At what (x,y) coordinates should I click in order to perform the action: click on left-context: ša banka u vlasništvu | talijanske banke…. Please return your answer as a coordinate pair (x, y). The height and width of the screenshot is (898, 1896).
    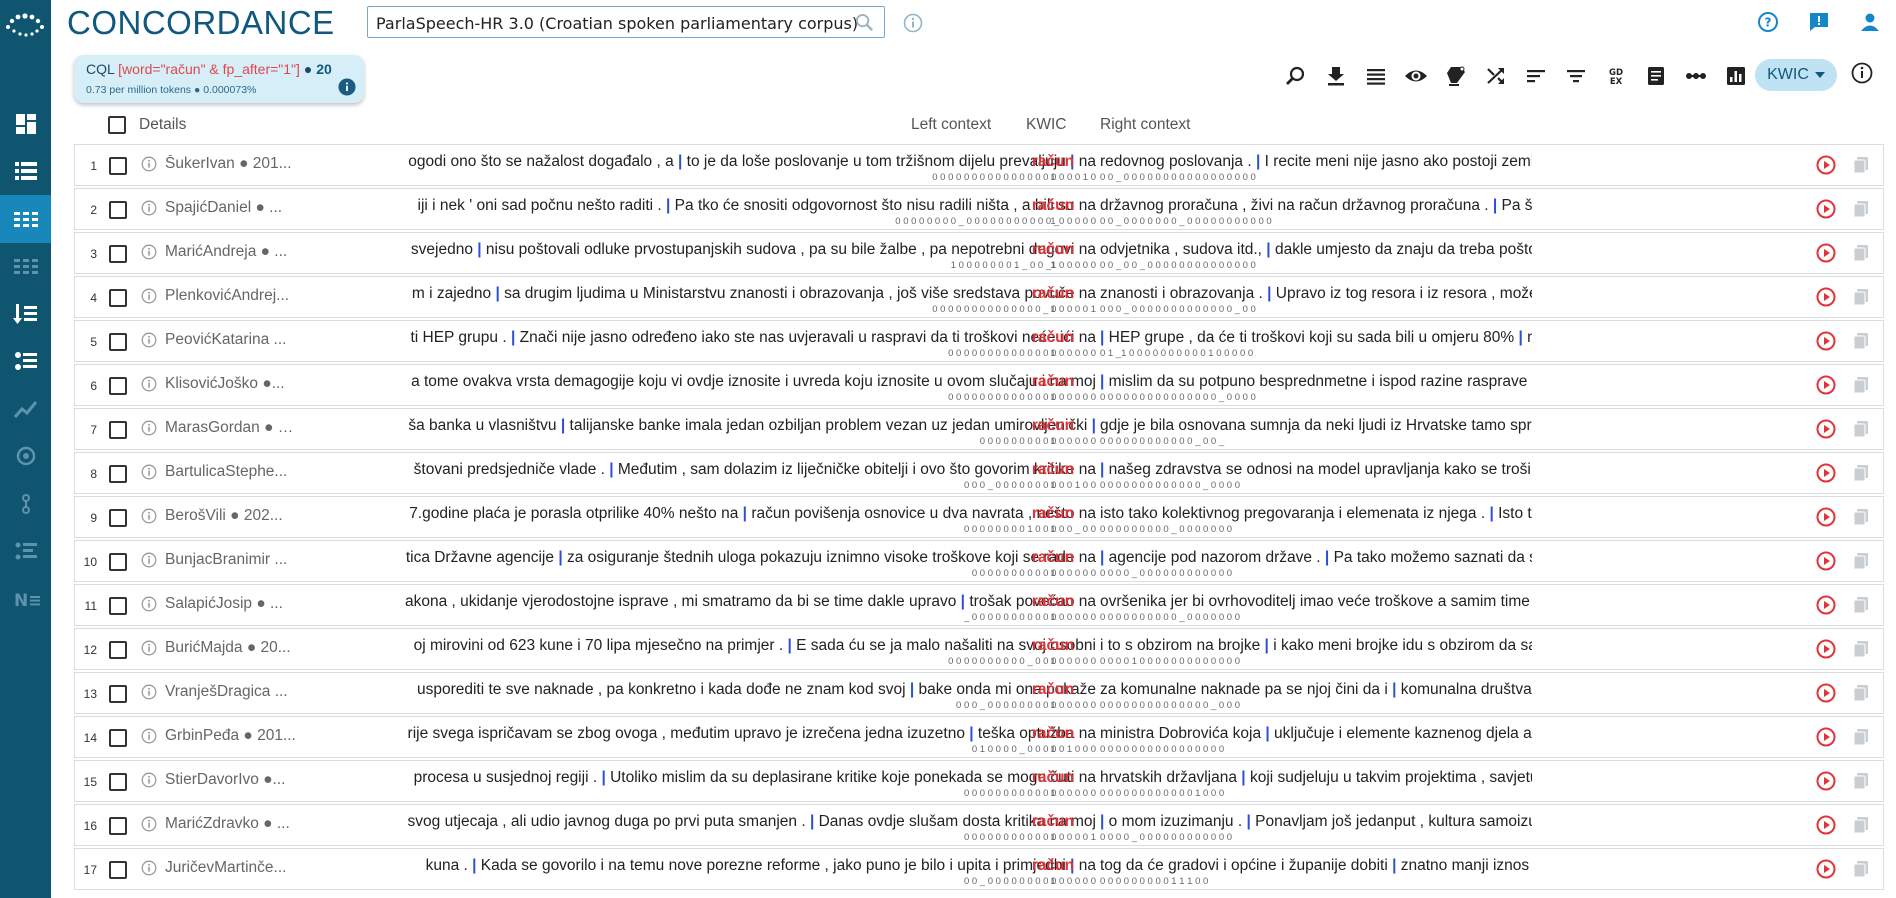
    Looking at the image, I should click on (703, 426).